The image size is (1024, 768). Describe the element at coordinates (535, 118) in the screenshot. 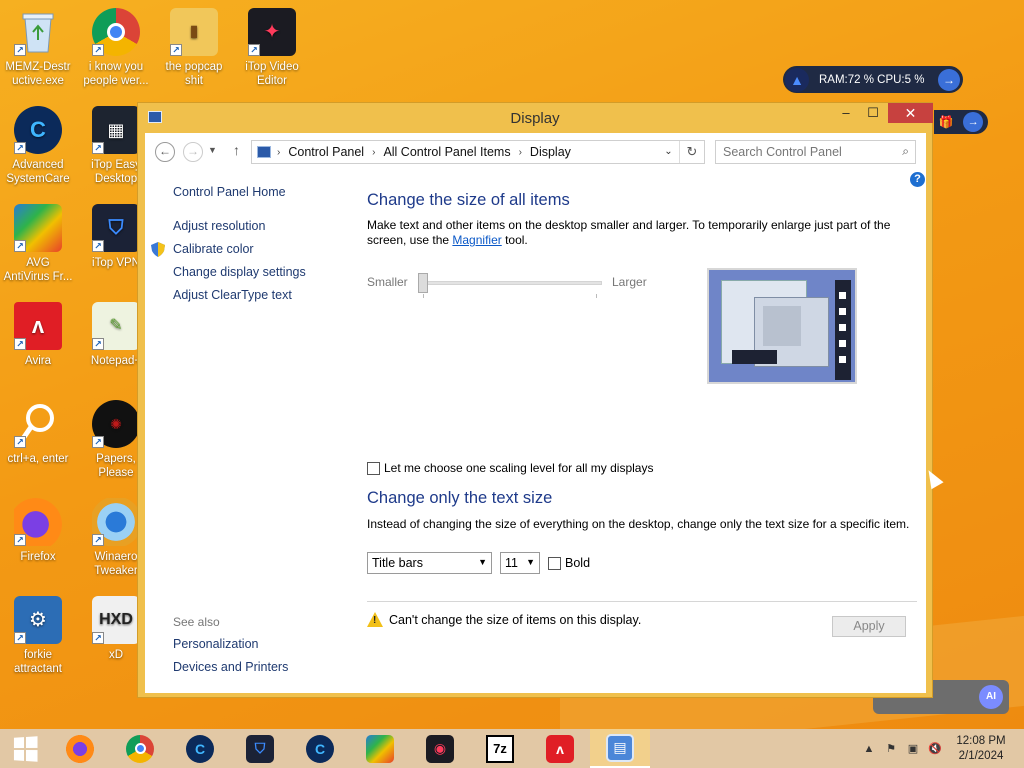

I see `title-bar: Display – ☐ ✕` at that location.